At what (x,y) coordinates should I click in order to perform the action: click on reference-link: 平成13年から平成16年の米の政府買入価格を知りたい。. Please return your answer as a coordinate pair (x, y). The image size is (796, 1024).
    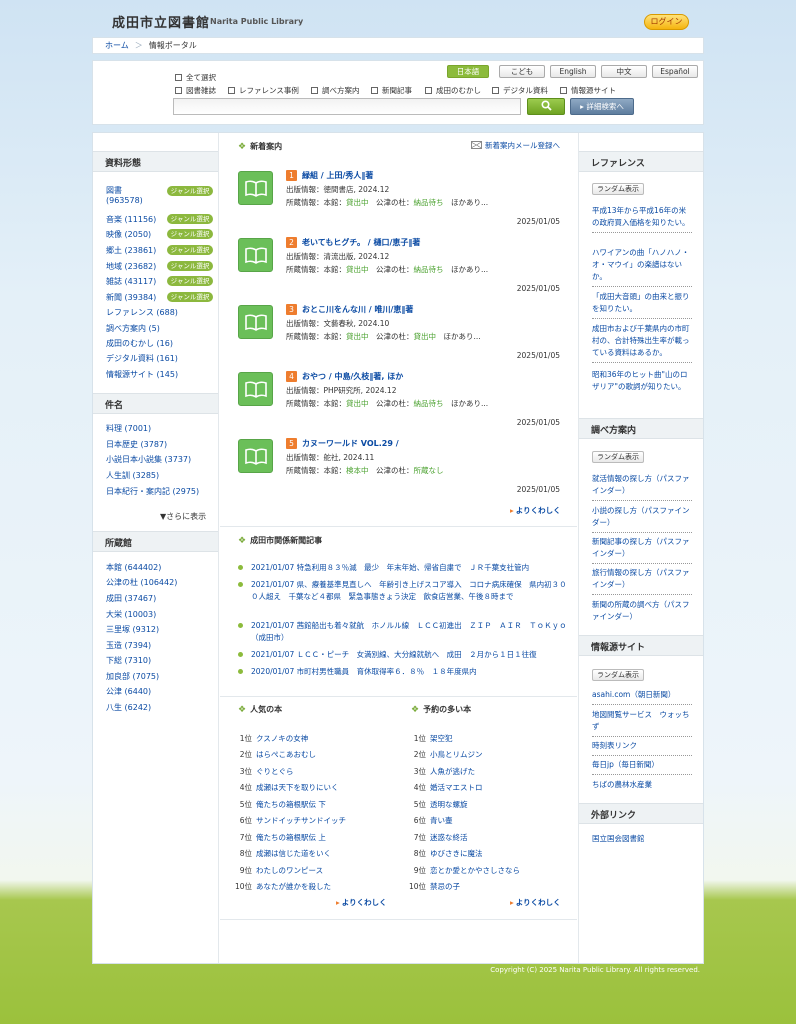
    Looking at the image, I should click on (642, 219).